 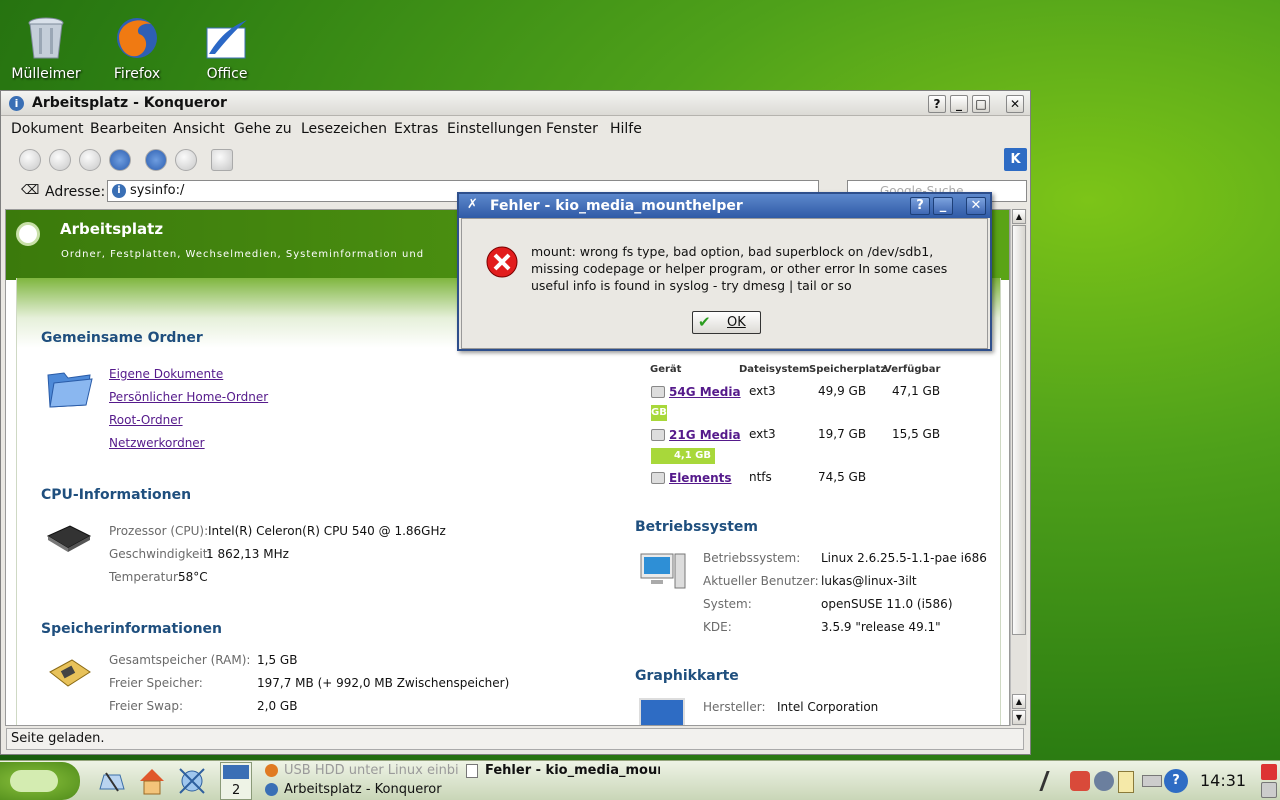 I want to click on task-label: Arbeitsplatz - Konqueror, so click(x=363, y=789).